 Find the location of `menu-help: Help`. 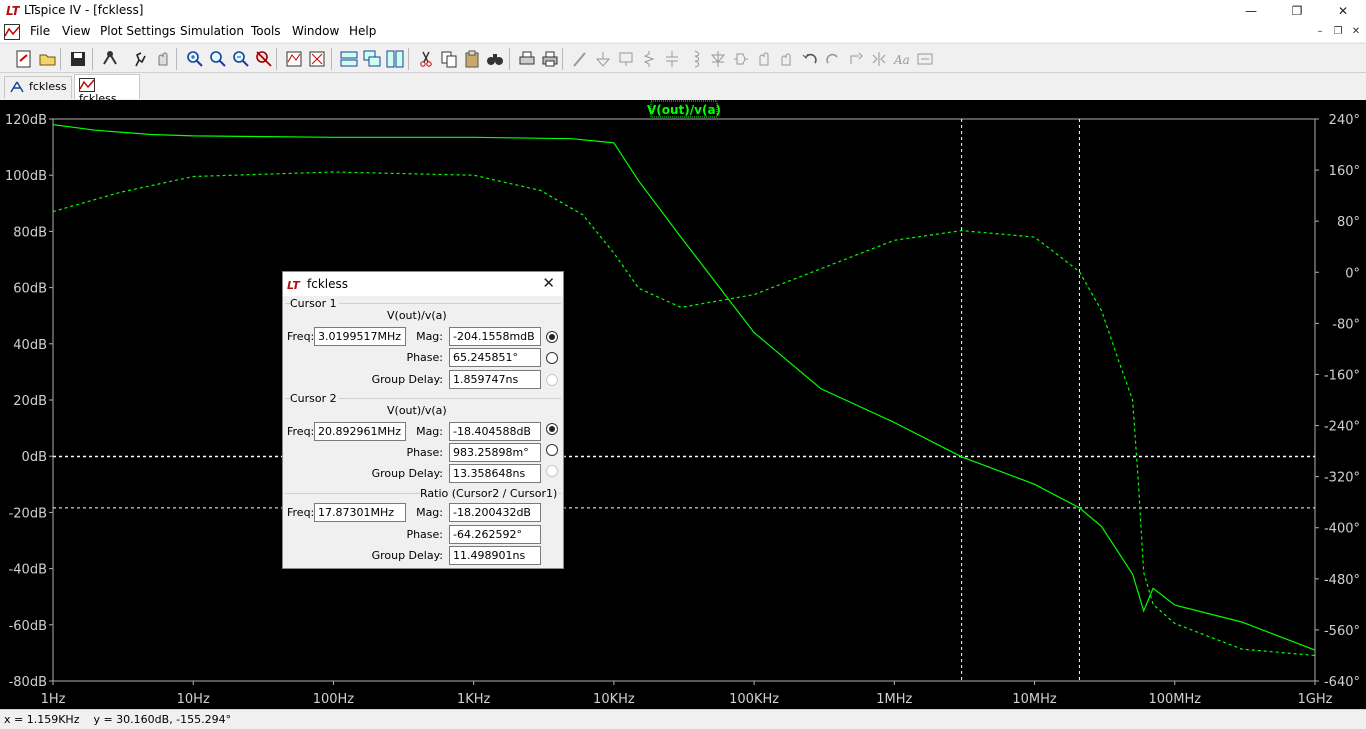

menu-help: Help is located at coordinates (362, 31).